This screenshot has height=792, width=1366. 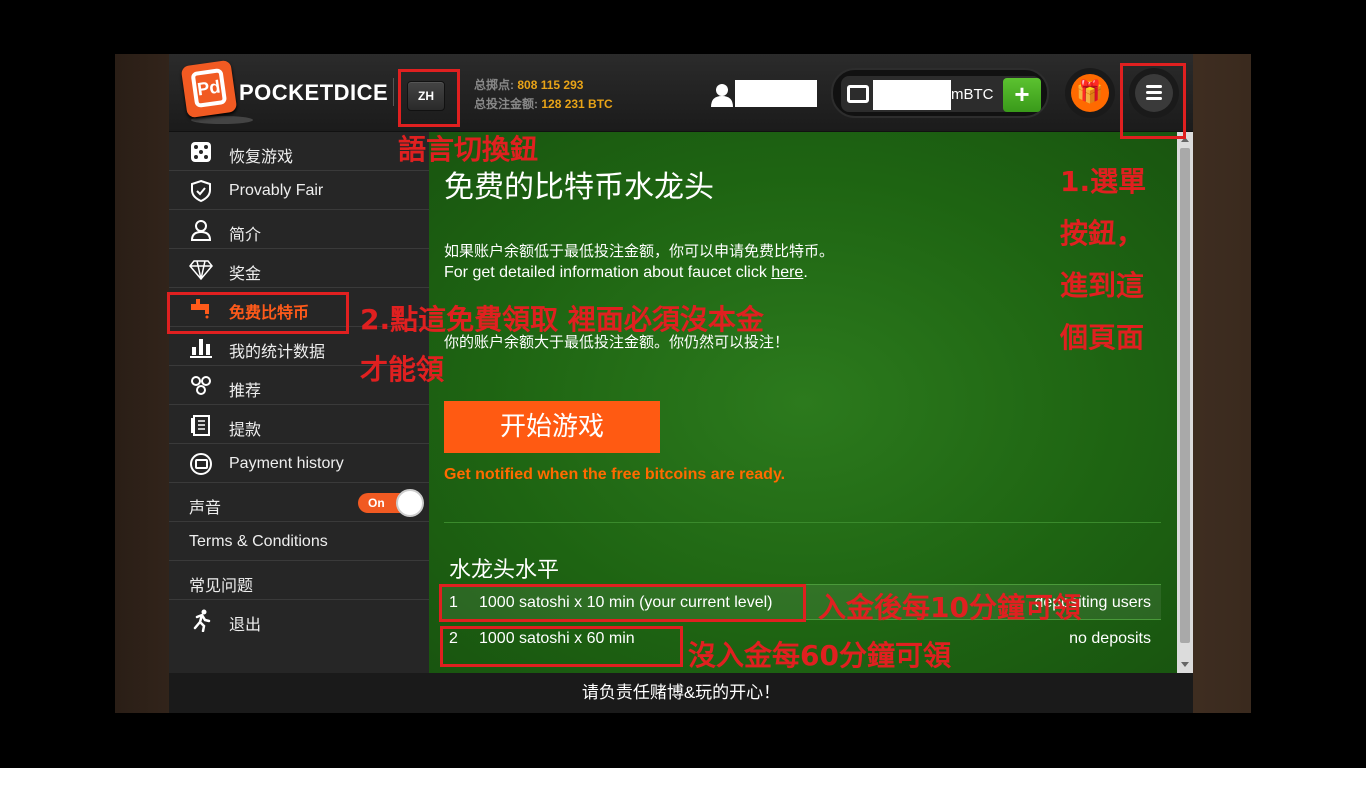 I want to click on sidebar-item-provably-fair: Provably Fair, so click(x=299, y=190).